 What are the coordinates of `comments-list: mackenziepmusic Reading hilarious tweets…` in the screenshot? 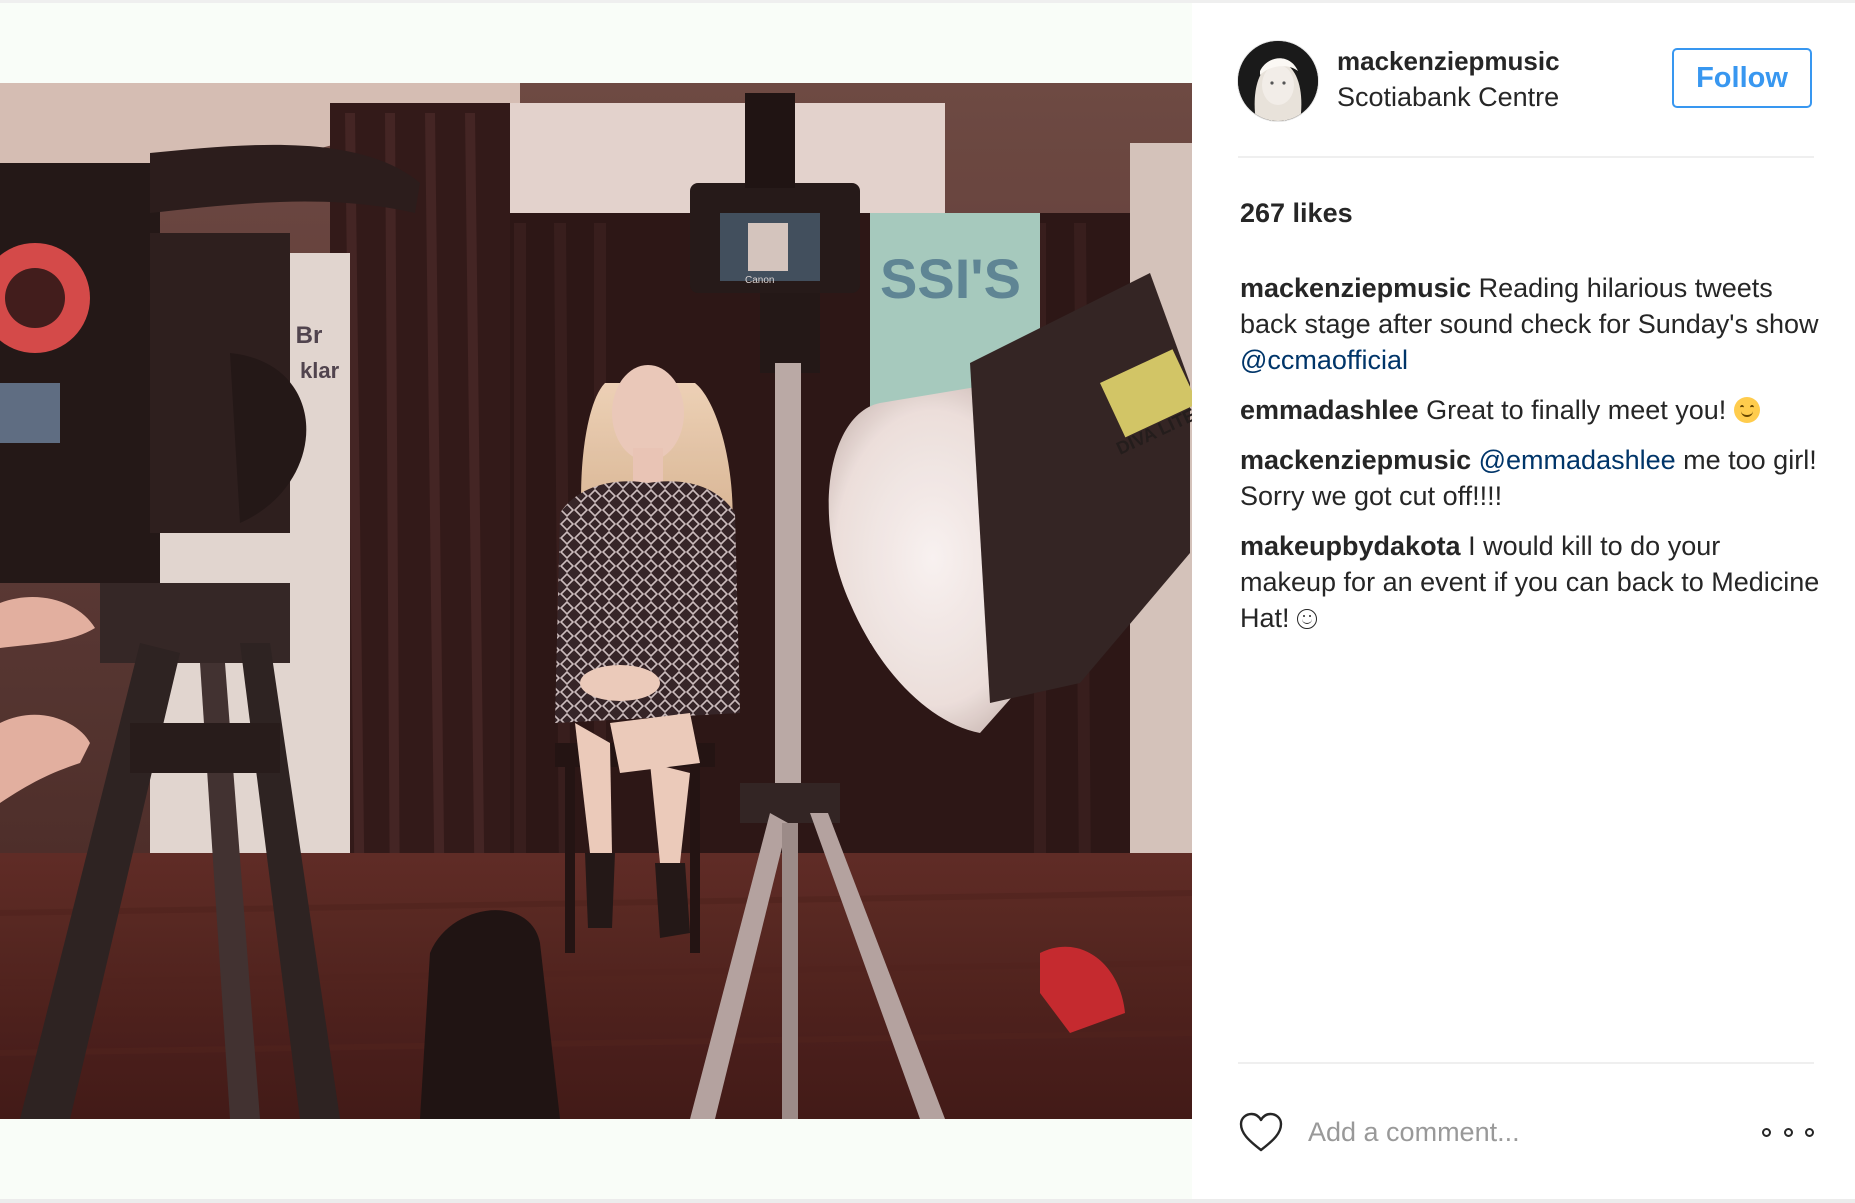 It's located at (1530, 460).